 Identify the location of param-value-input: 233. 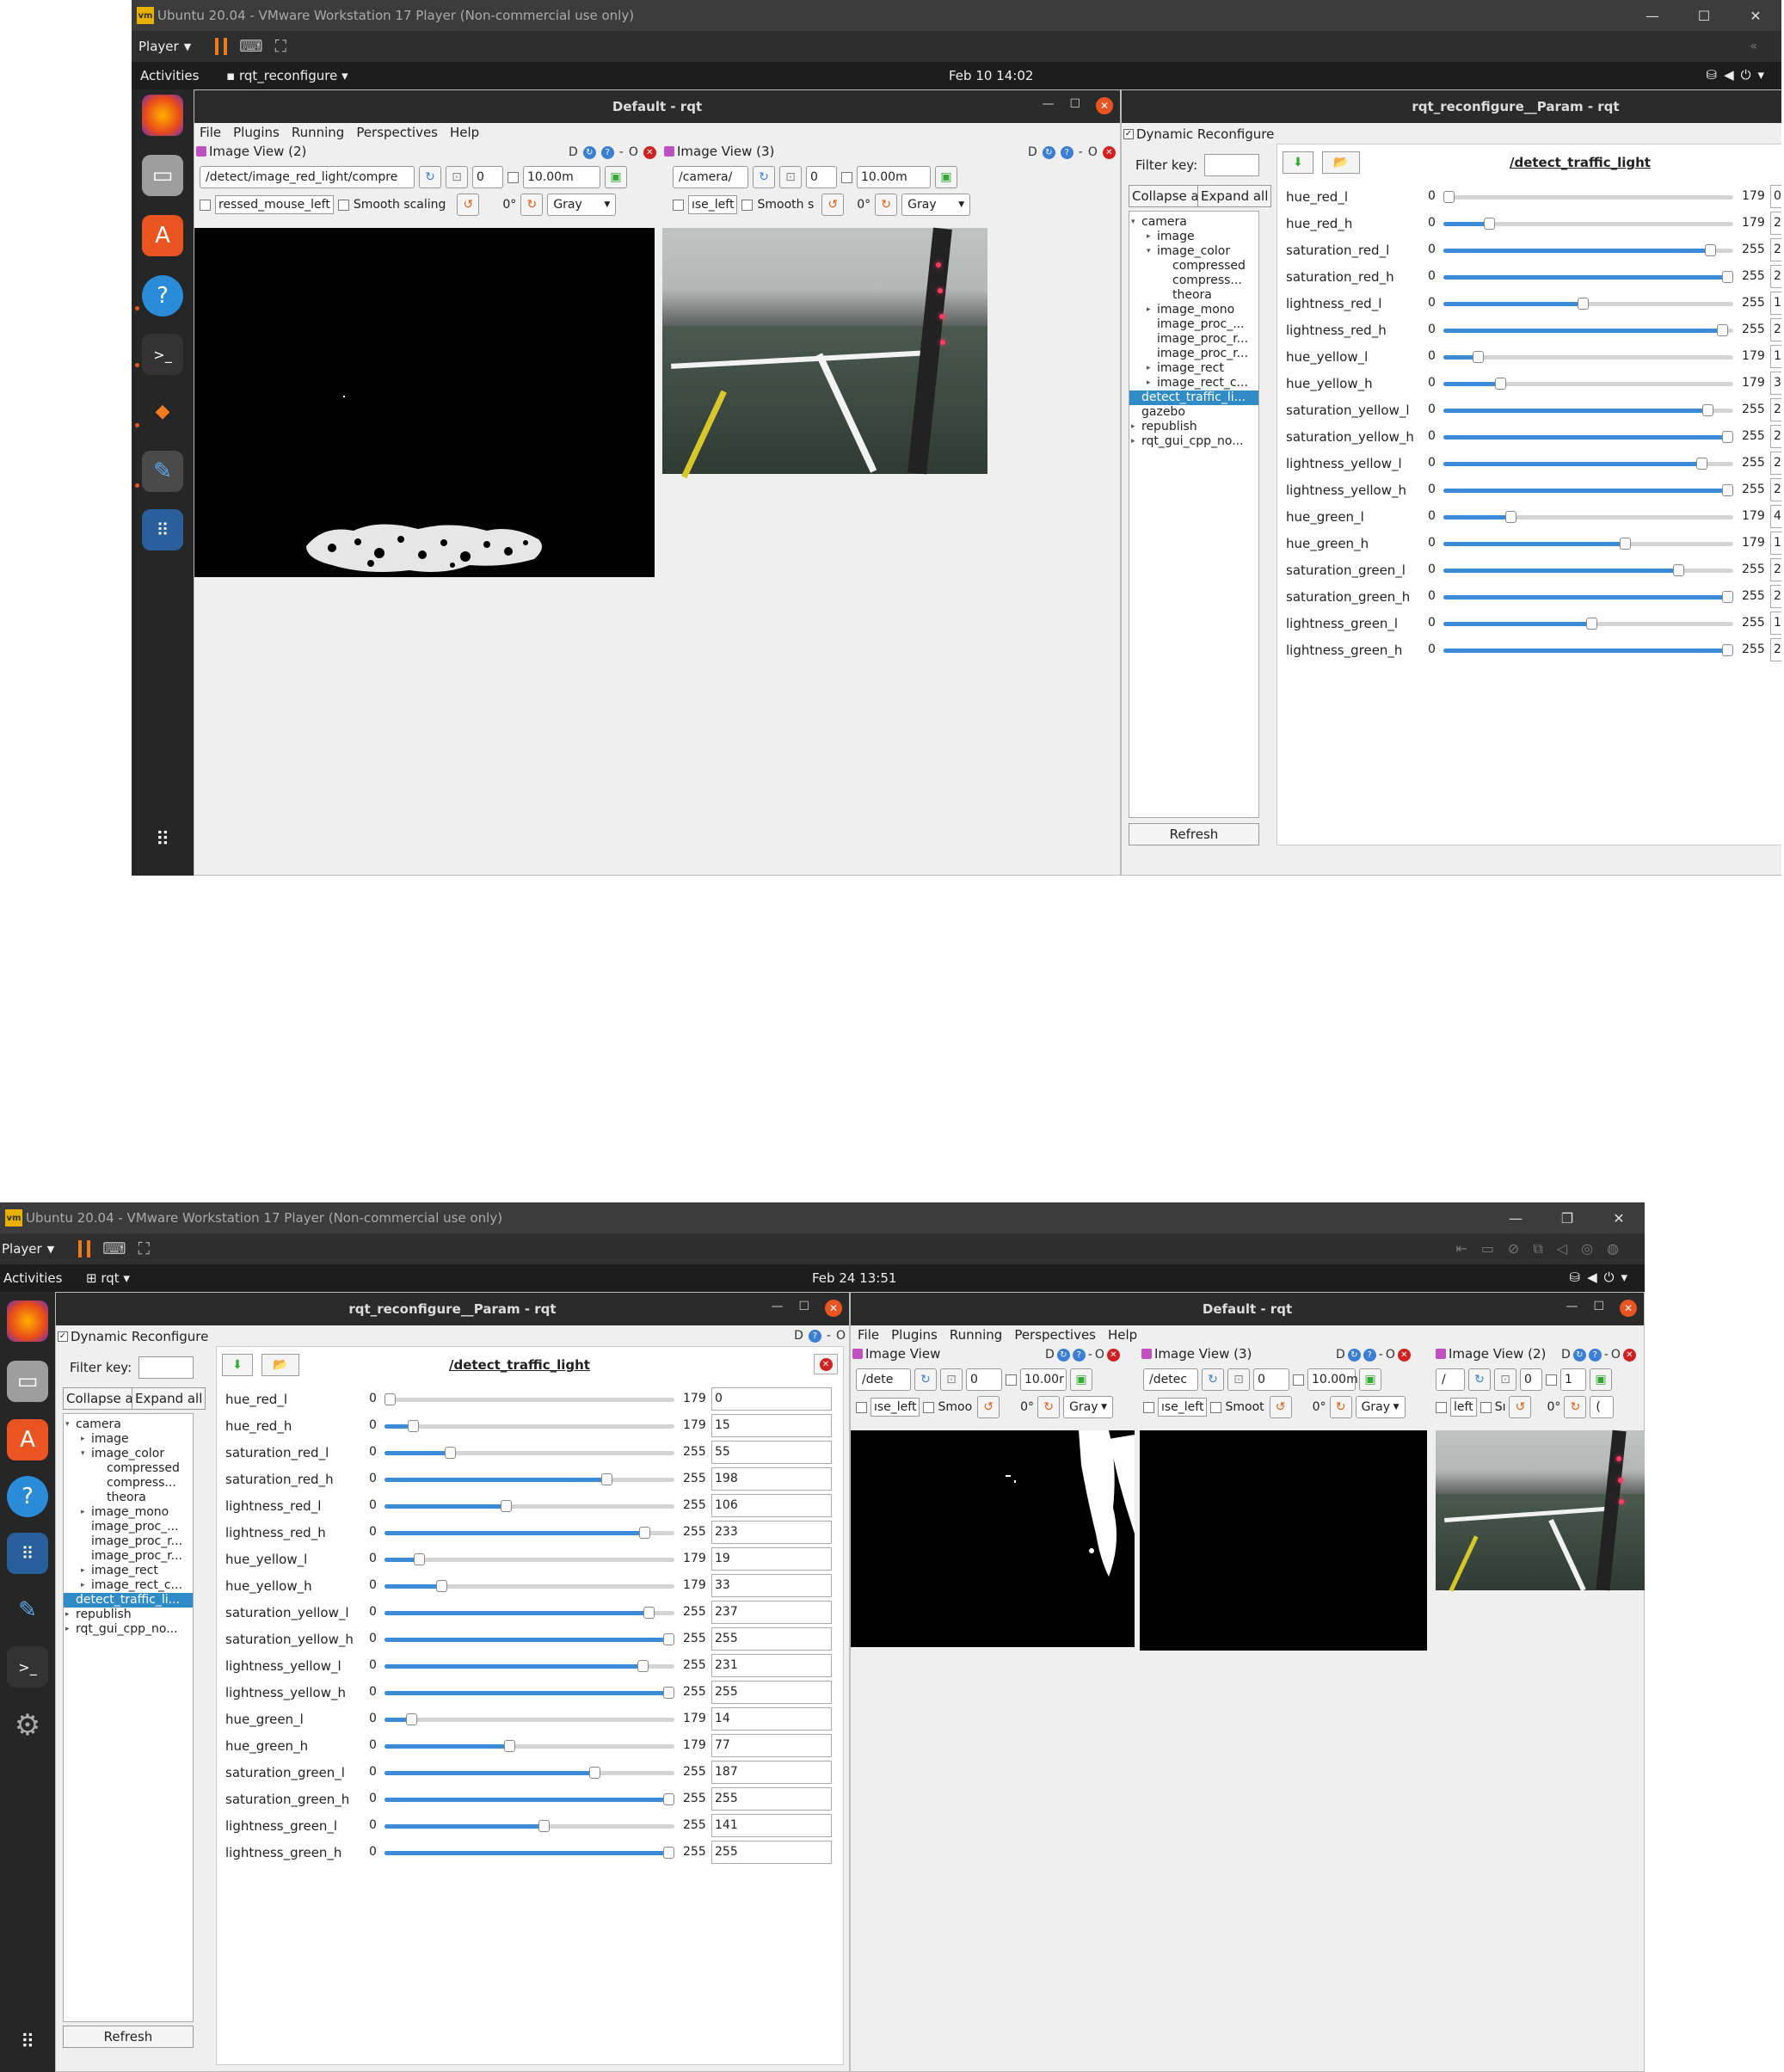
(772, 1532).